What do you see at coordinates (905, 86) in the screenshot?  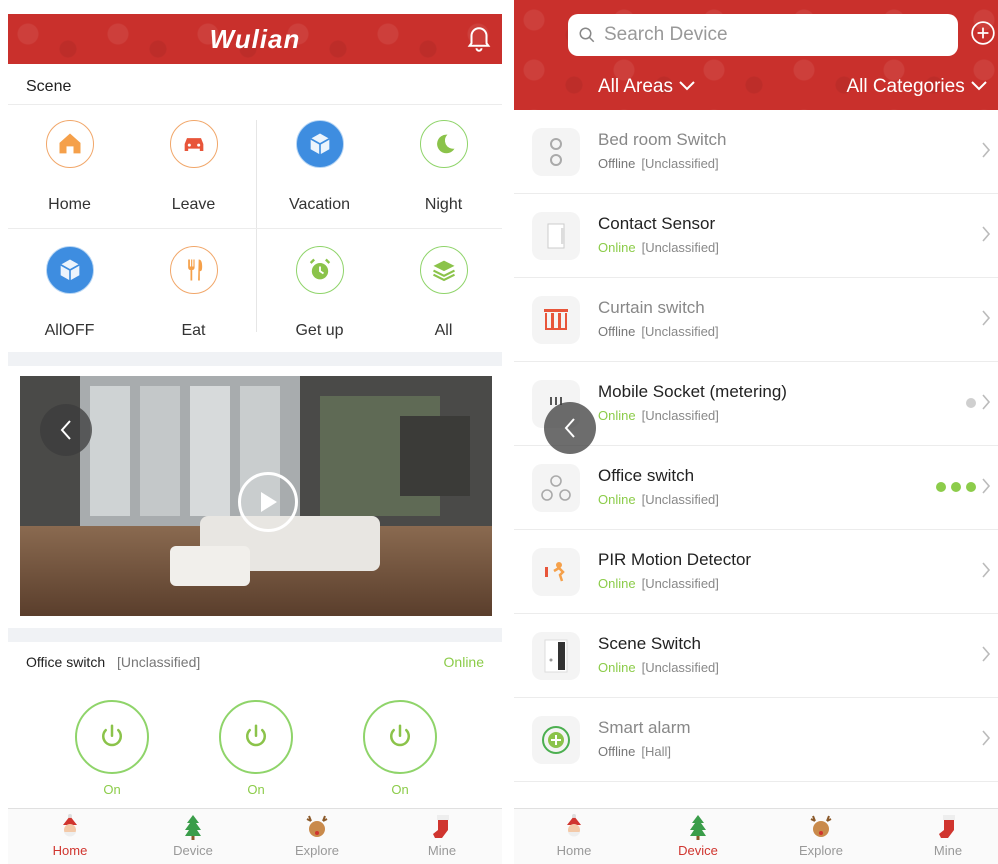 I see `categories-filter-label: All Categories` at bounding box center [905, 86].